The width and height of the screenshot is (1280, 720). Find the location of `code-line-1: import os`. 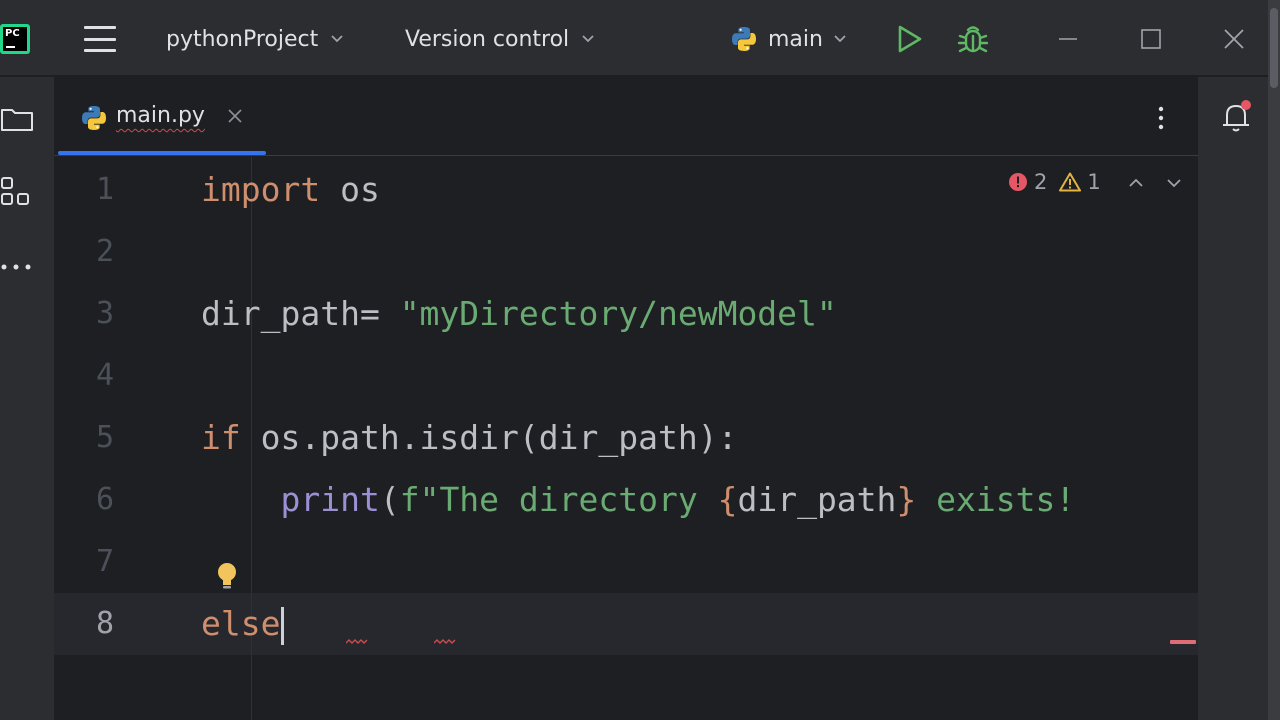

code-line-1: import os is located at coordinates (290, 190).